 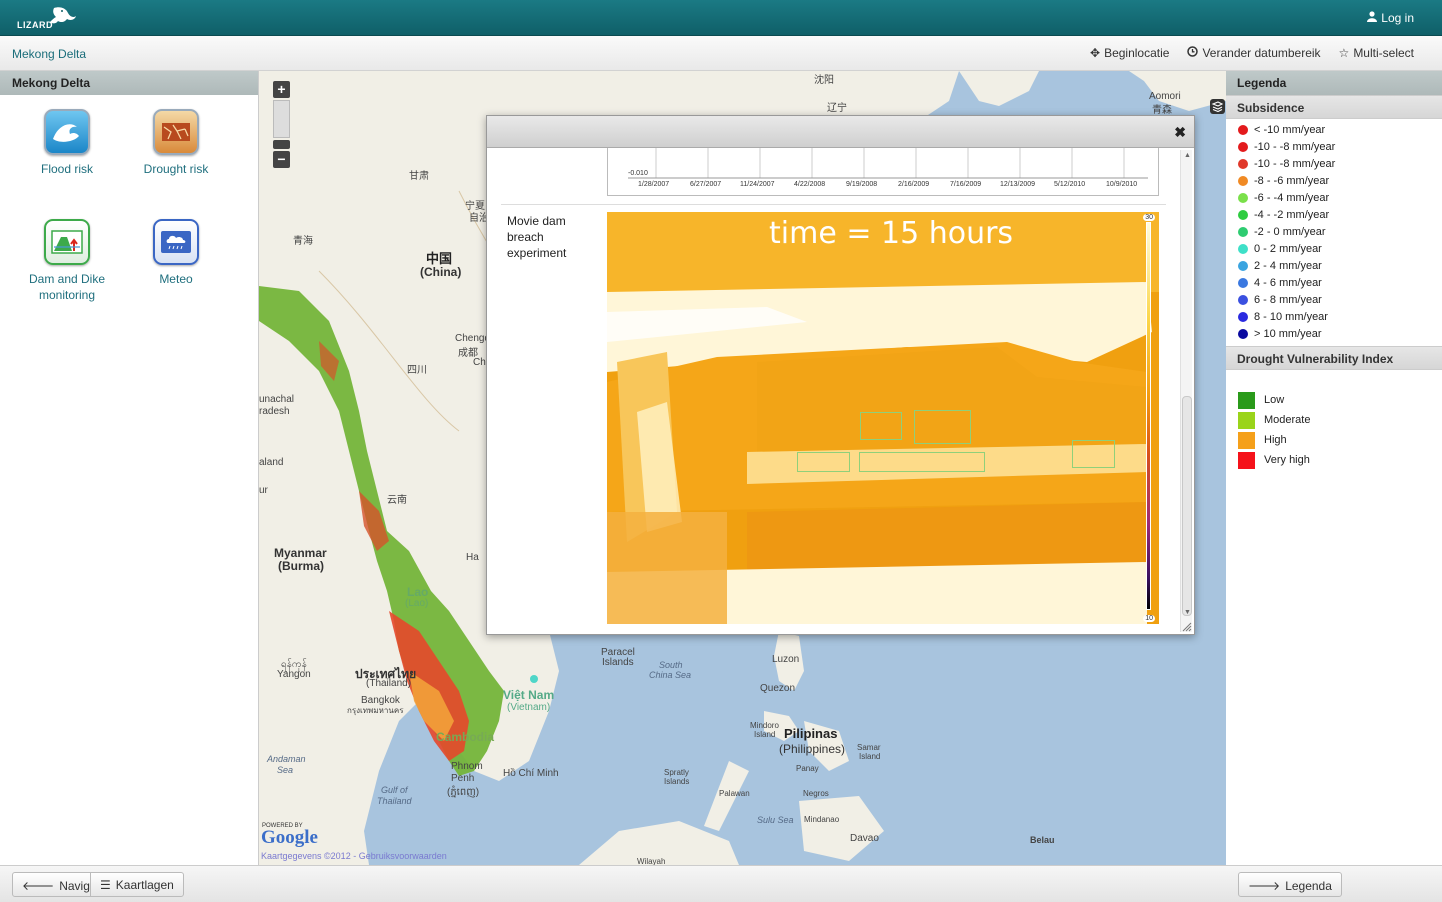 What do you see at coordinates (1376, 53) in the screenshot?
I see `multi-select-button: ☆ Multi-select` at bounding box center [1376, 53].